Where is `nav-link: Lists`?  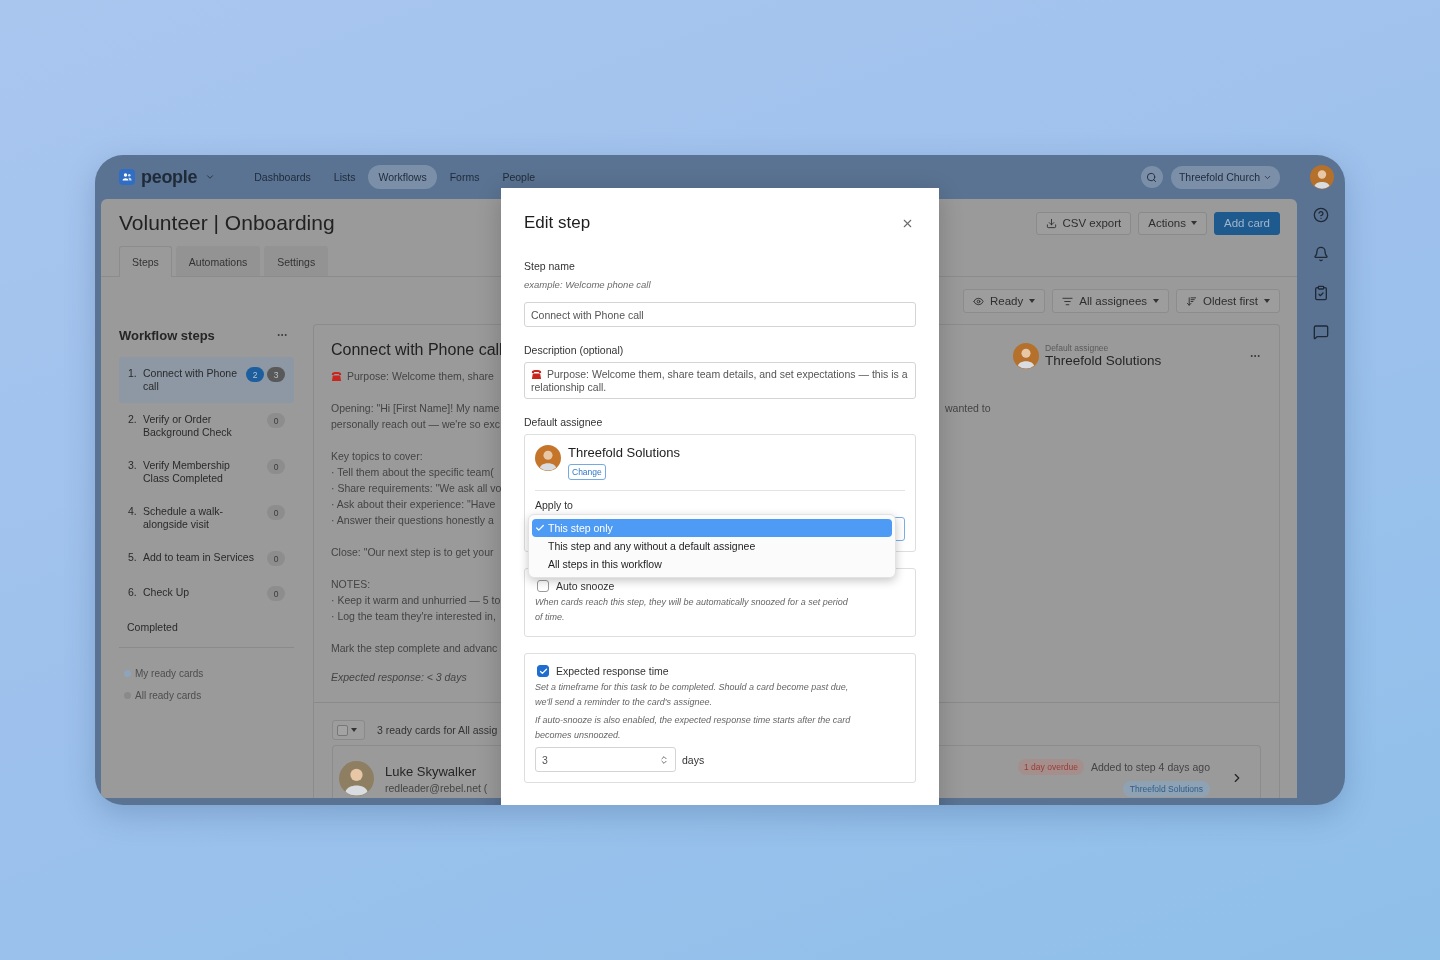
nav-link: Lists is located at coordinates (344, 177).